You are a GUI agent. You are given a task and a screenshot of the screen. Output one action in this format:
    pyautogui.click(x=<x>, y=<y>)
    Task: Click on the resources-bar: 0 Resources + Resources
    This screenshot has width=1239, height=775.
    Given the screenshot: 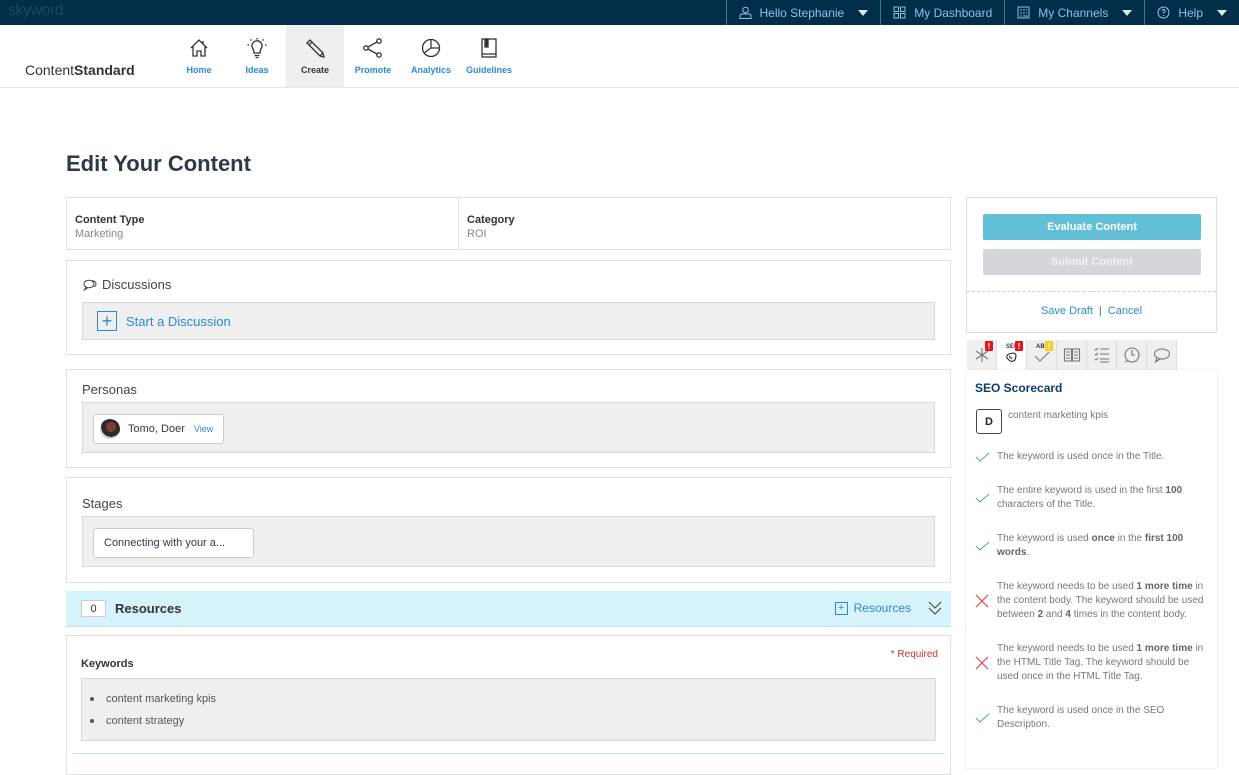 What is the action you would take?
    pyautogui.click(x=508, y=609)
    